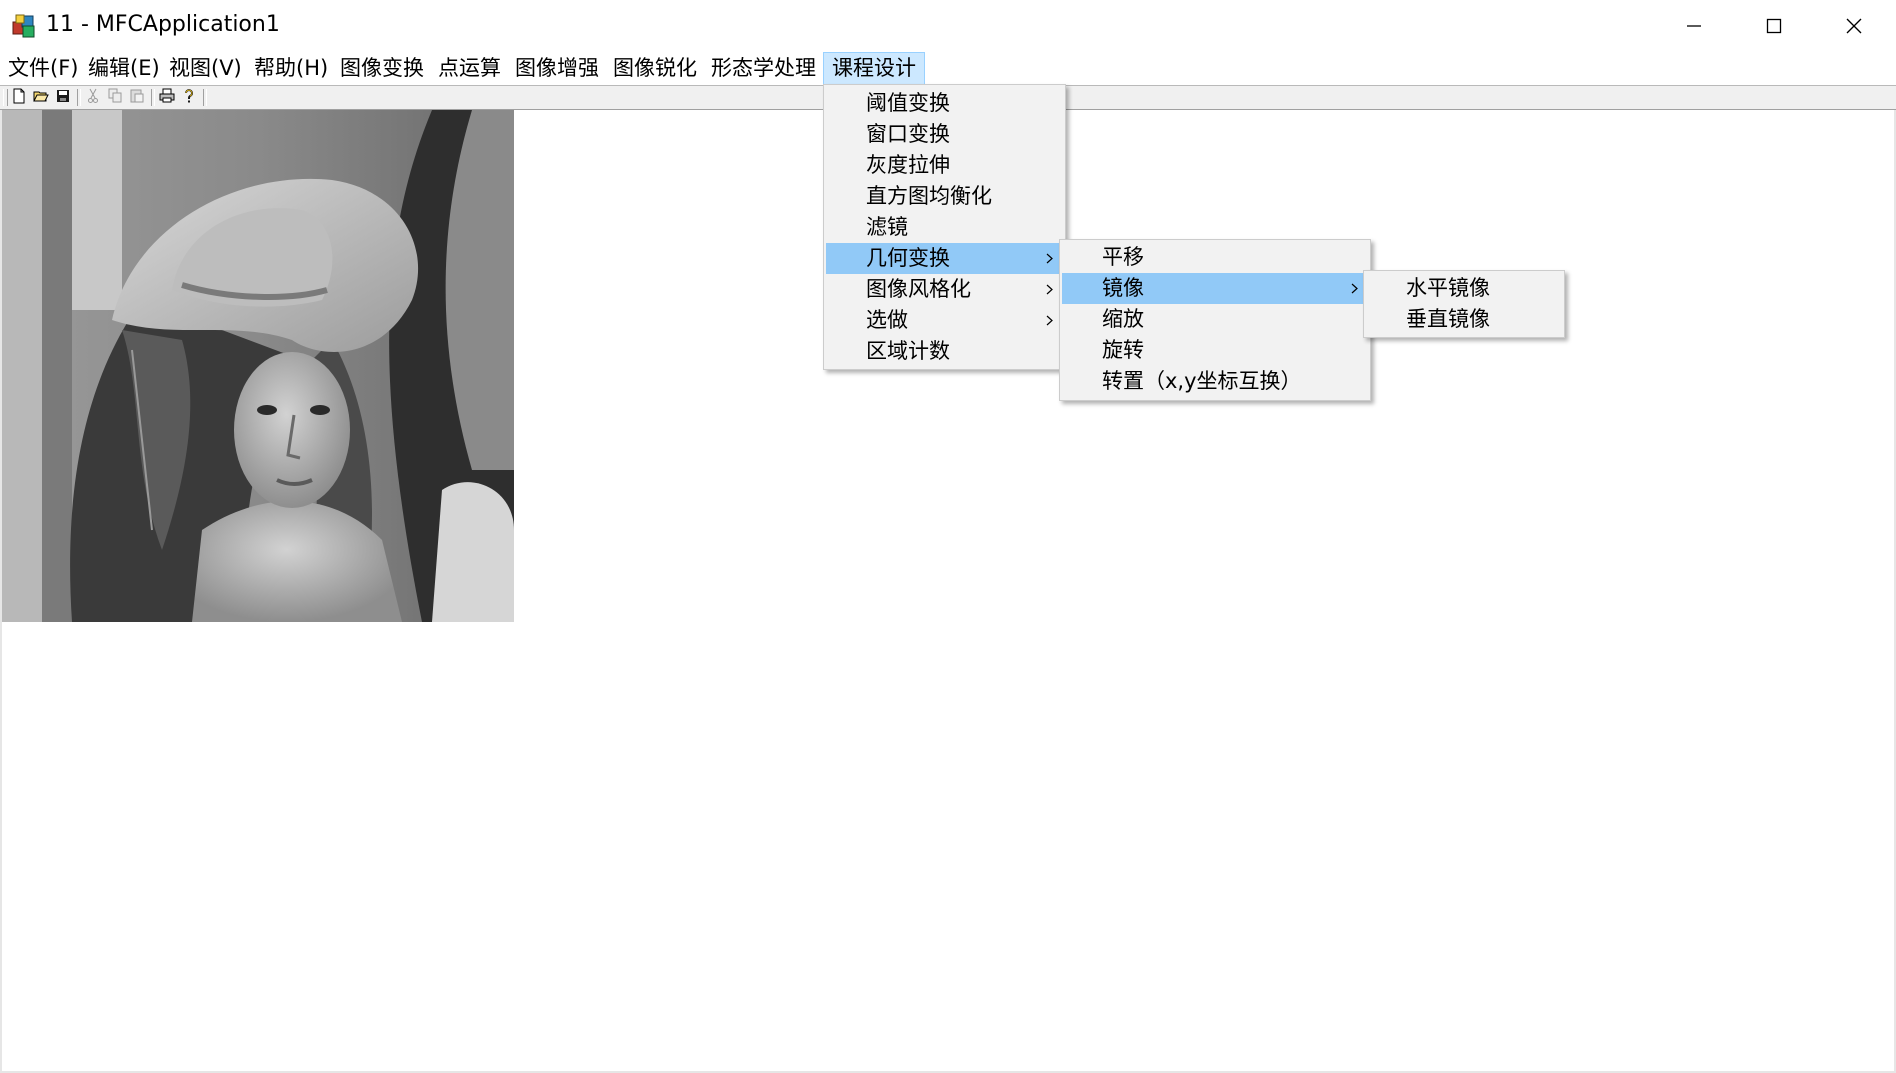 The image size is (1896, 1073). Describe the element at coordinates (874, 68) in the screenshot. I see `menu-course-design: 课程设计` at that location.